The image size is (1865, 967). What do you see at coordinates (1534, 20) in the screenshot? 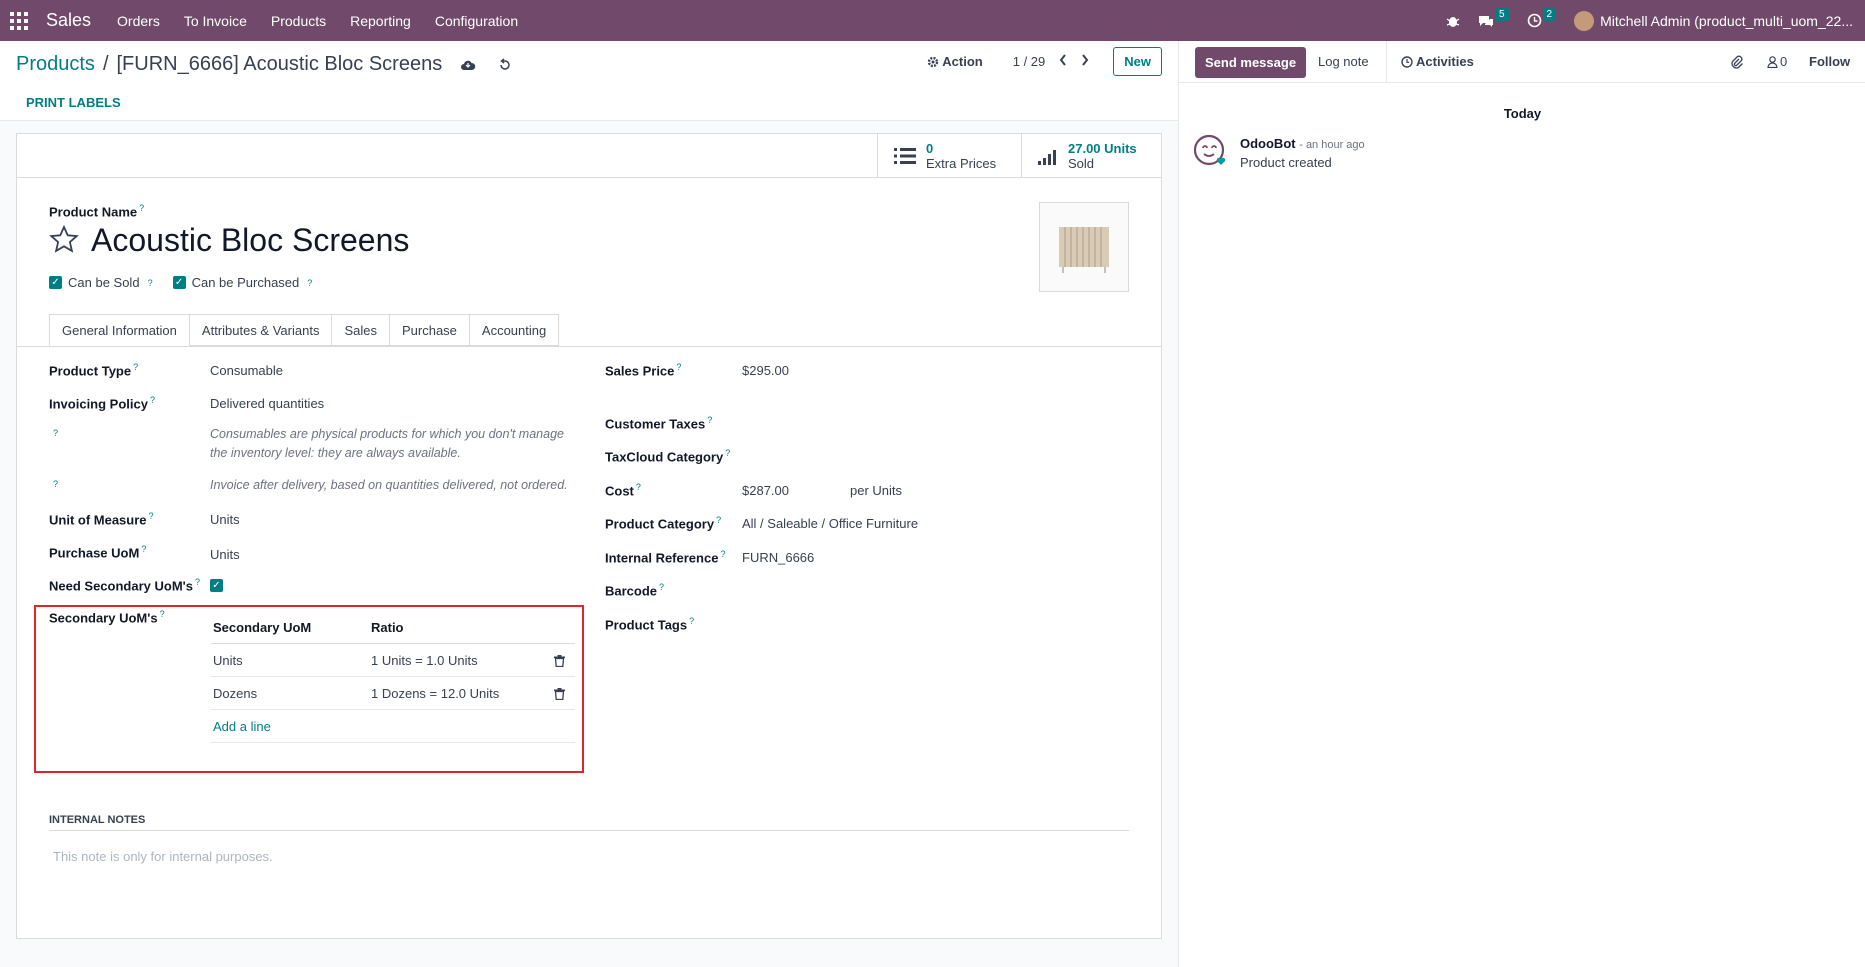
I see `clock-icon` at bounding box center [1534, 20].